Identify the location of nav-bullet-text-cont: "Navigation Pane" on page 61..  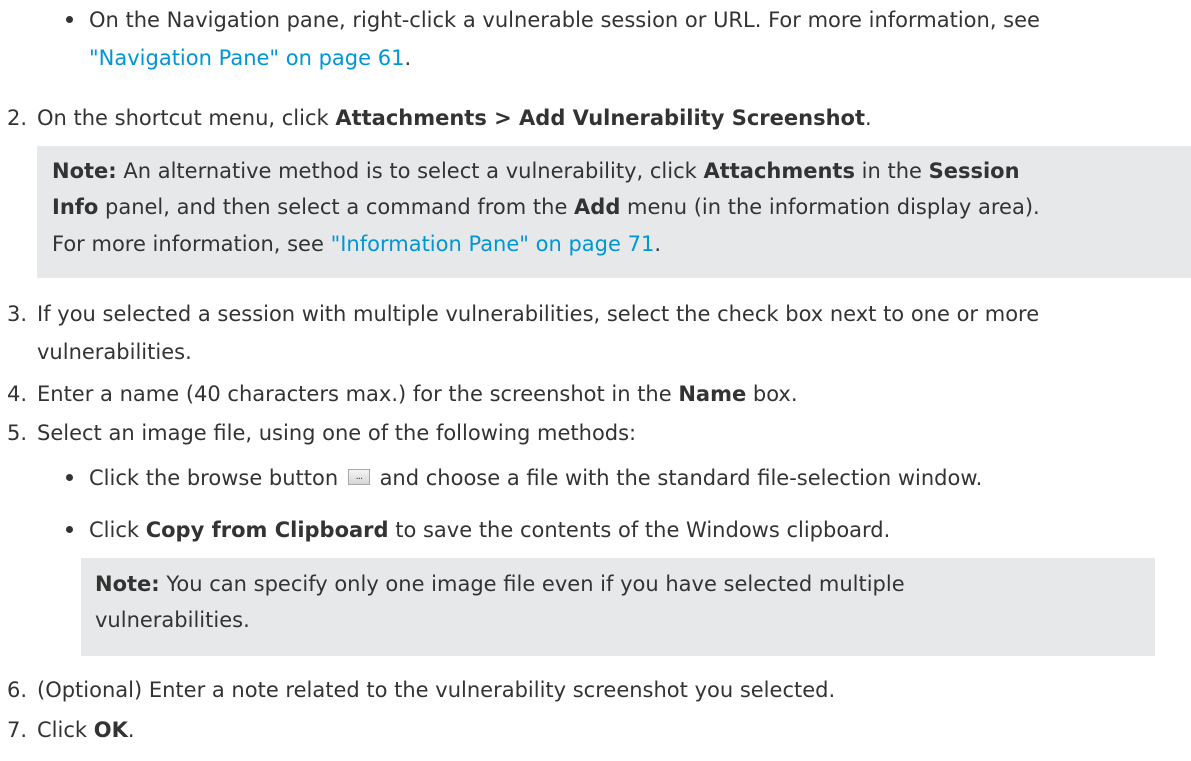
(250, 58).